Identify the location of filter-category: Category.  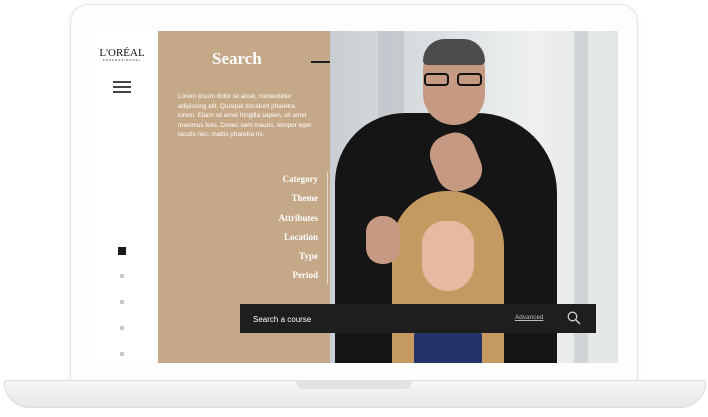
(299, 180).